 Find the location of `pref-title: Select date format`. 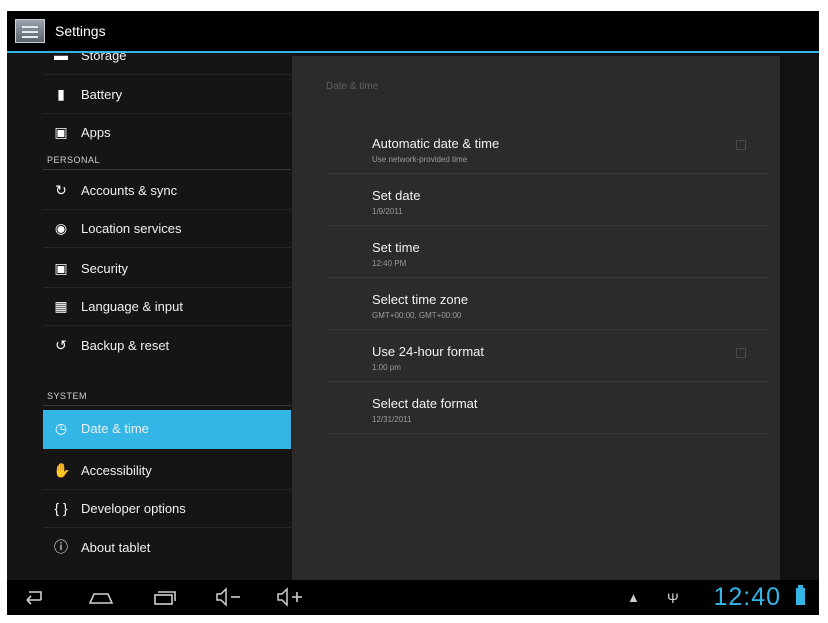

pref-title: Select date format is located at coordinates (425, 403).